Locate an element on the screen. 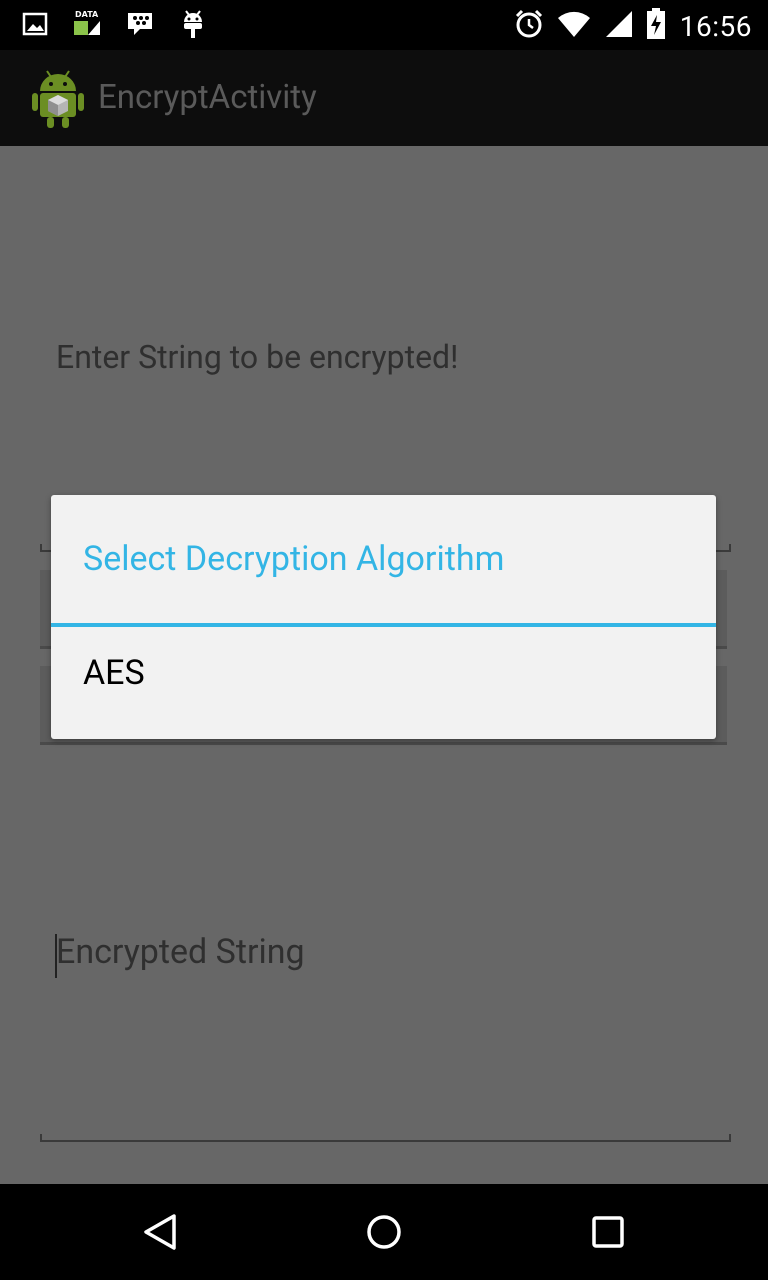  back-icon is located at coordinates (160, 1232).